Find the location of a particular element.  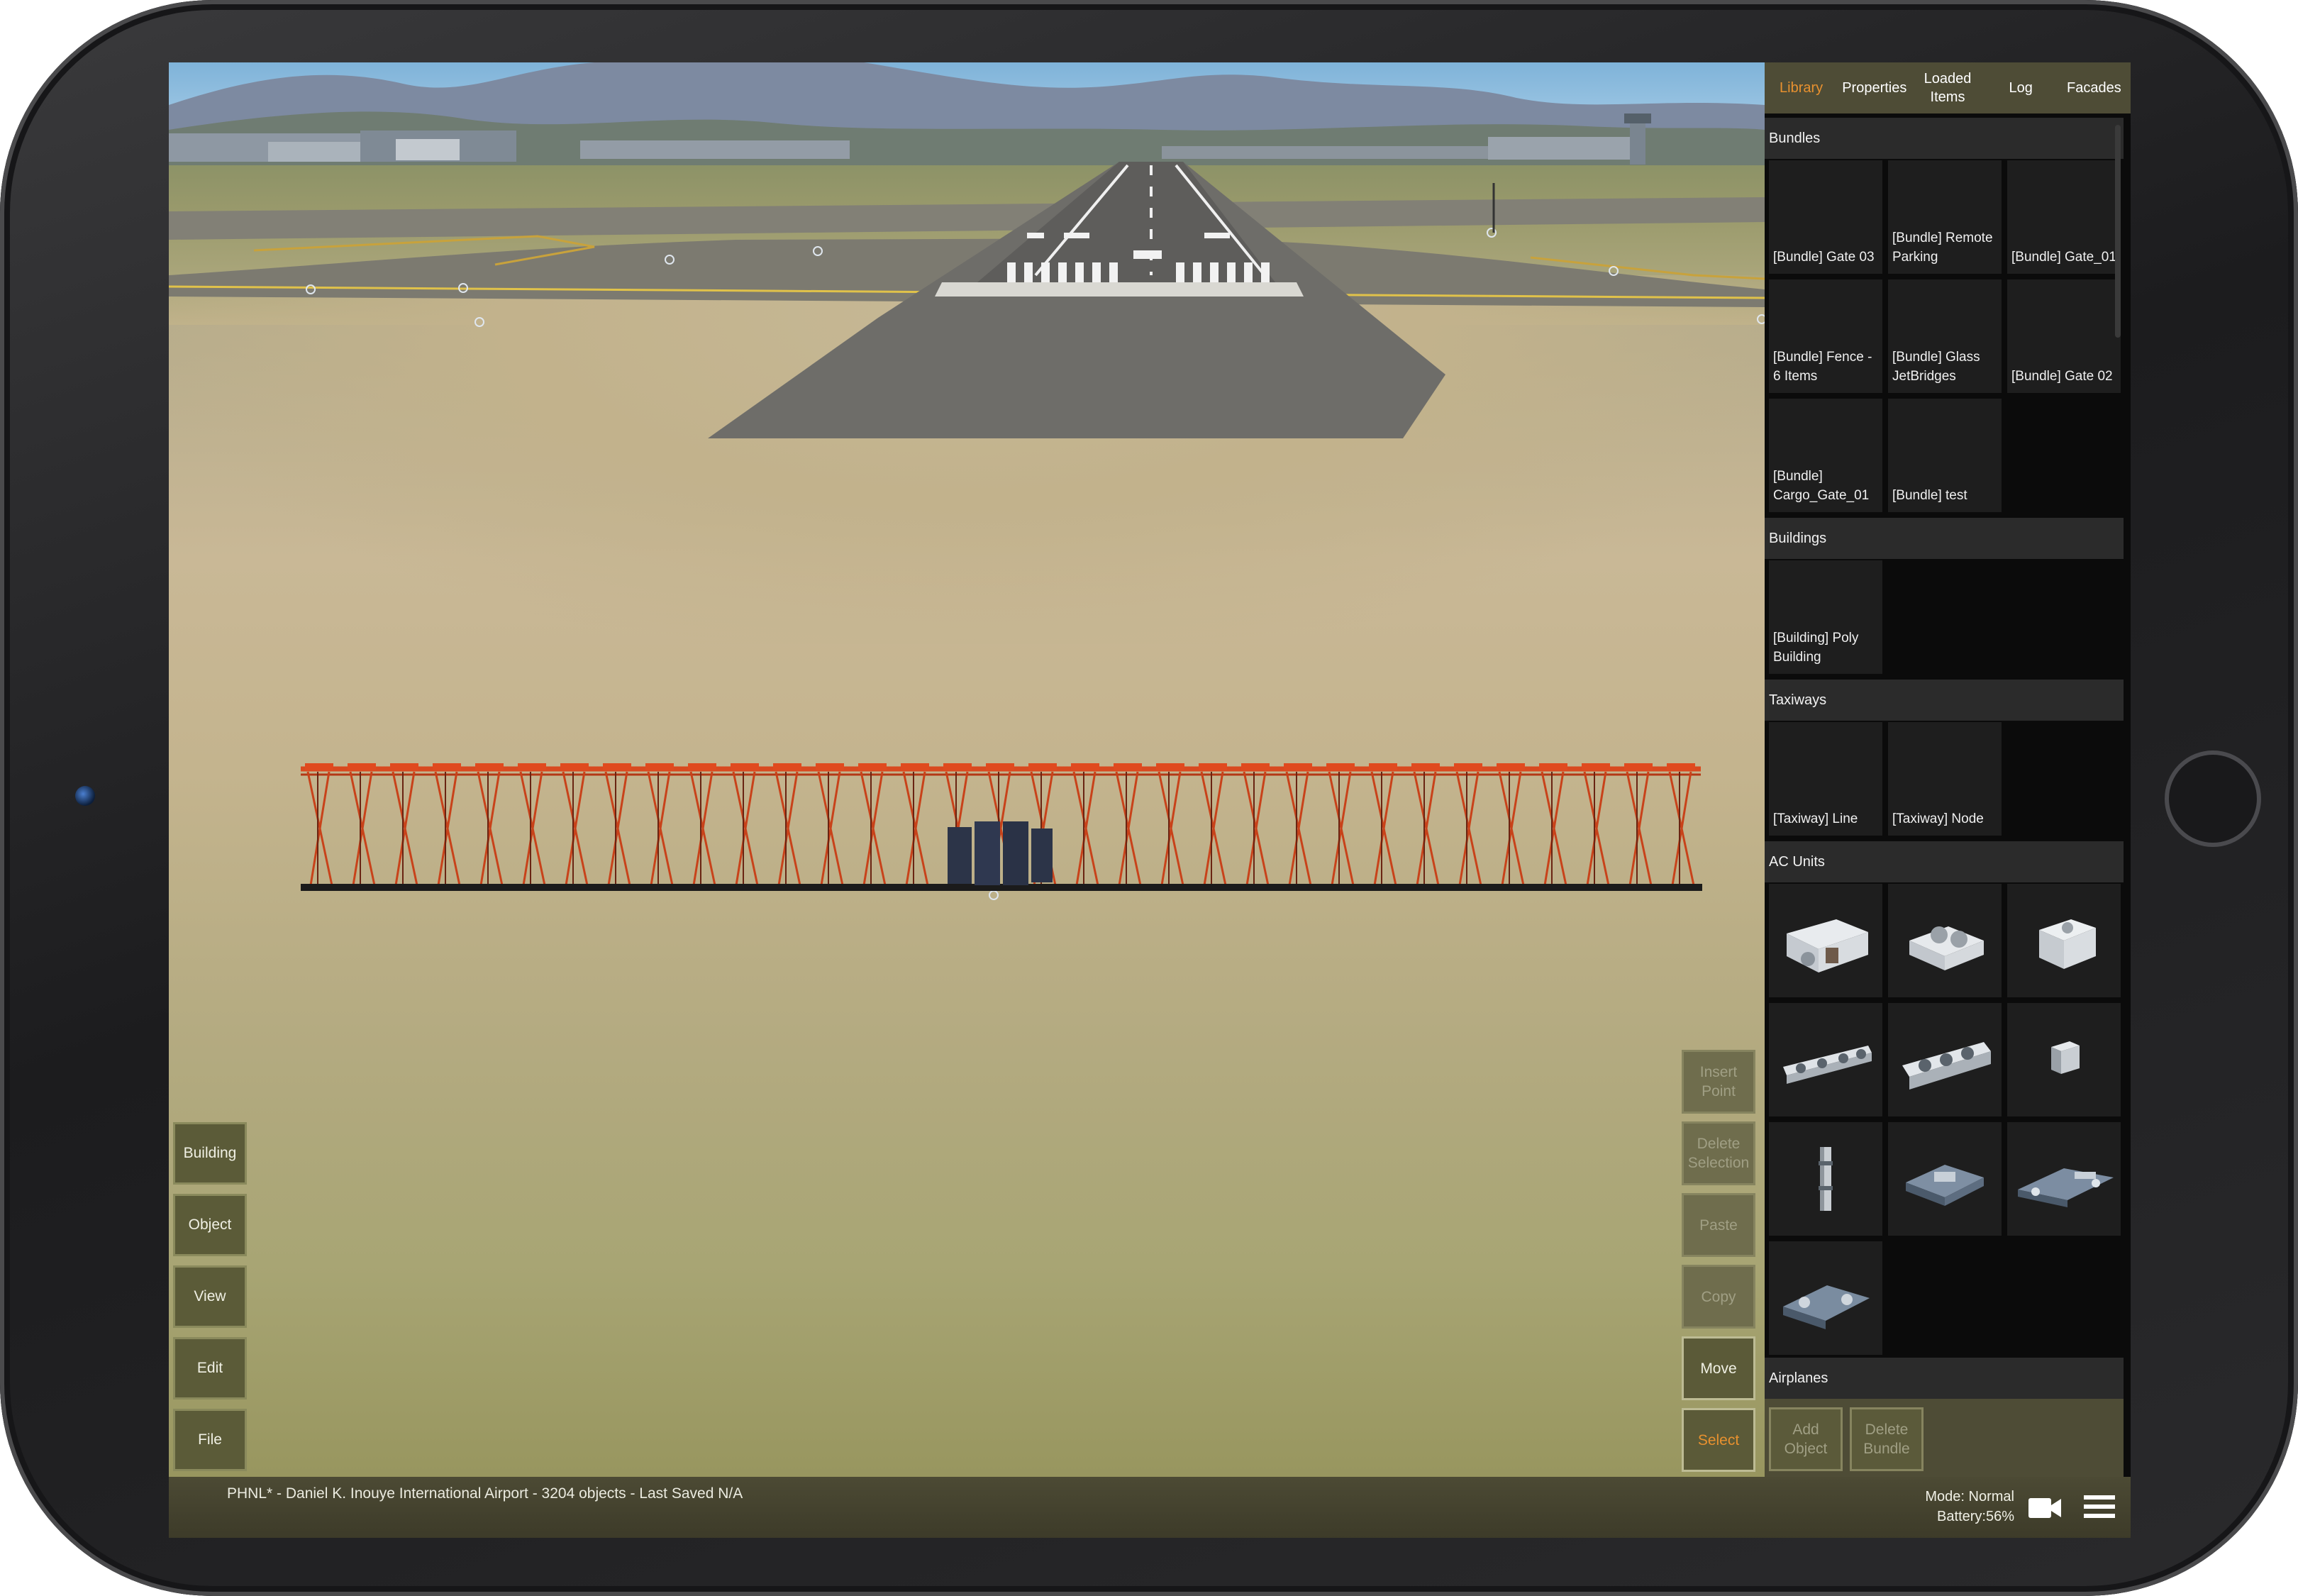

object-button: Object is located at coordinates (210, 1225).